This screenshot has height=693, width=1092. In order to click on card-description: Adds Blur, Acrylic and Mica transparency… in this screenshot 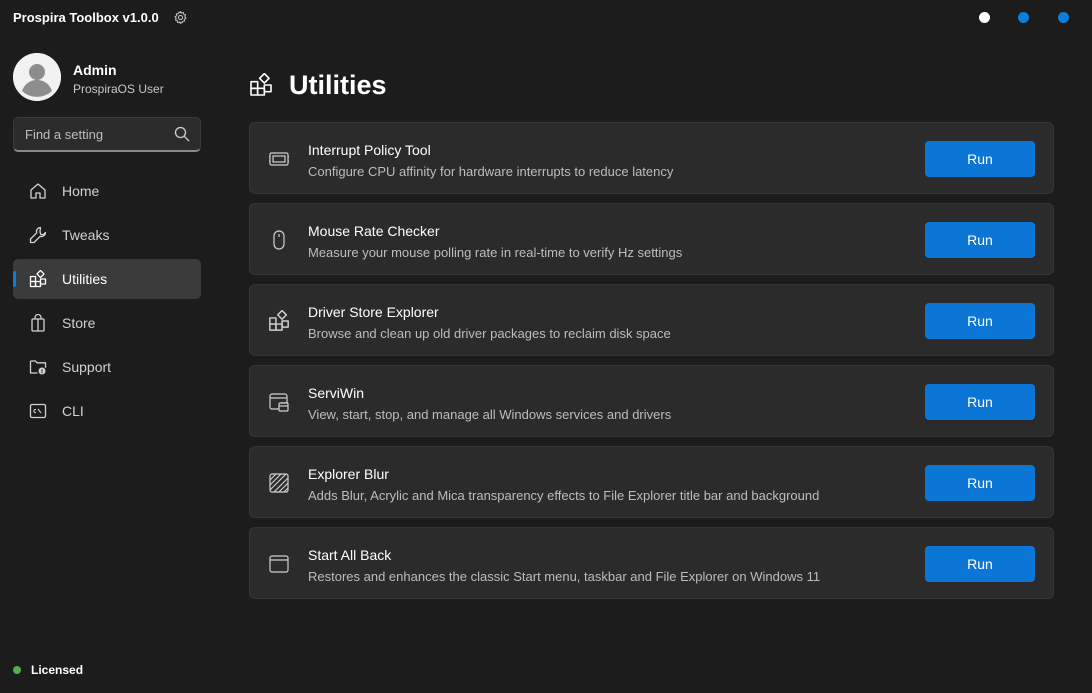, I will do `click(564, 495)`.